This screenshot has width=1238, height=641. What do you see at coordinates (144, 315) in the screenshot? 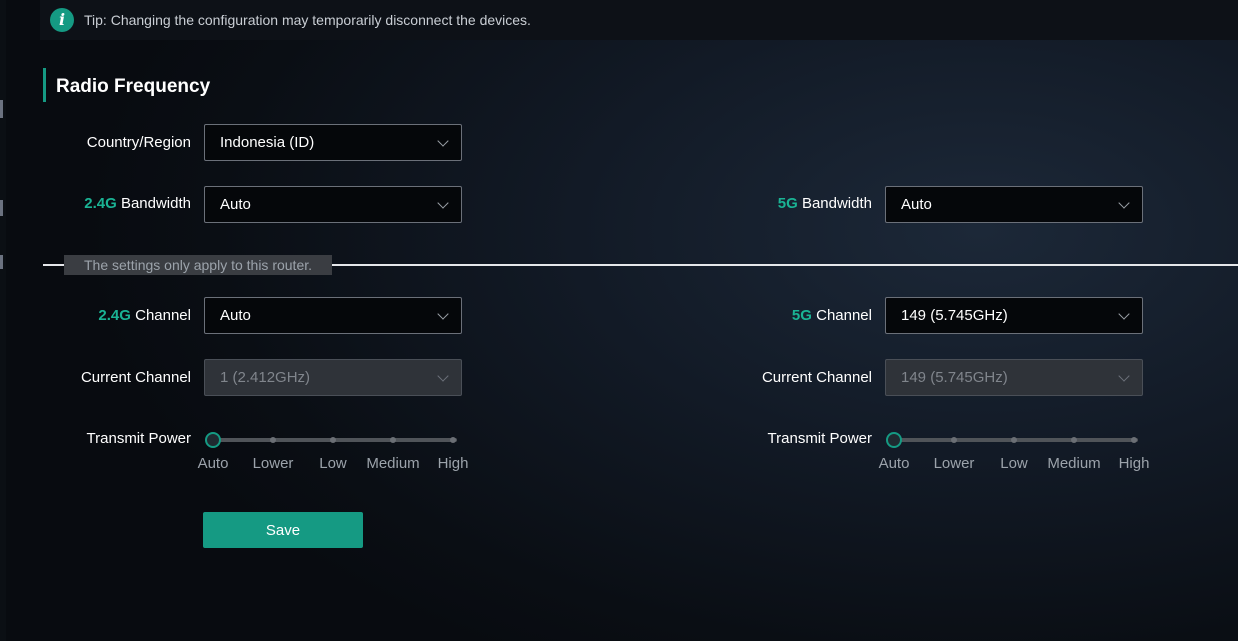
I see `channel-24g-label: 2.4G Channel` at bounding box center [144, 315].